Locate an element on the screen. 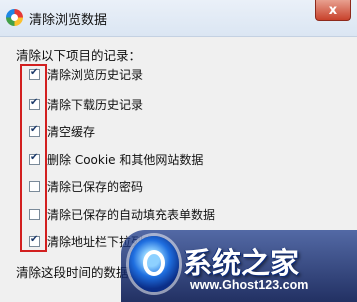 The image size is (357, 302). checkbox-autofill-data is located at coordinates (34, 214).